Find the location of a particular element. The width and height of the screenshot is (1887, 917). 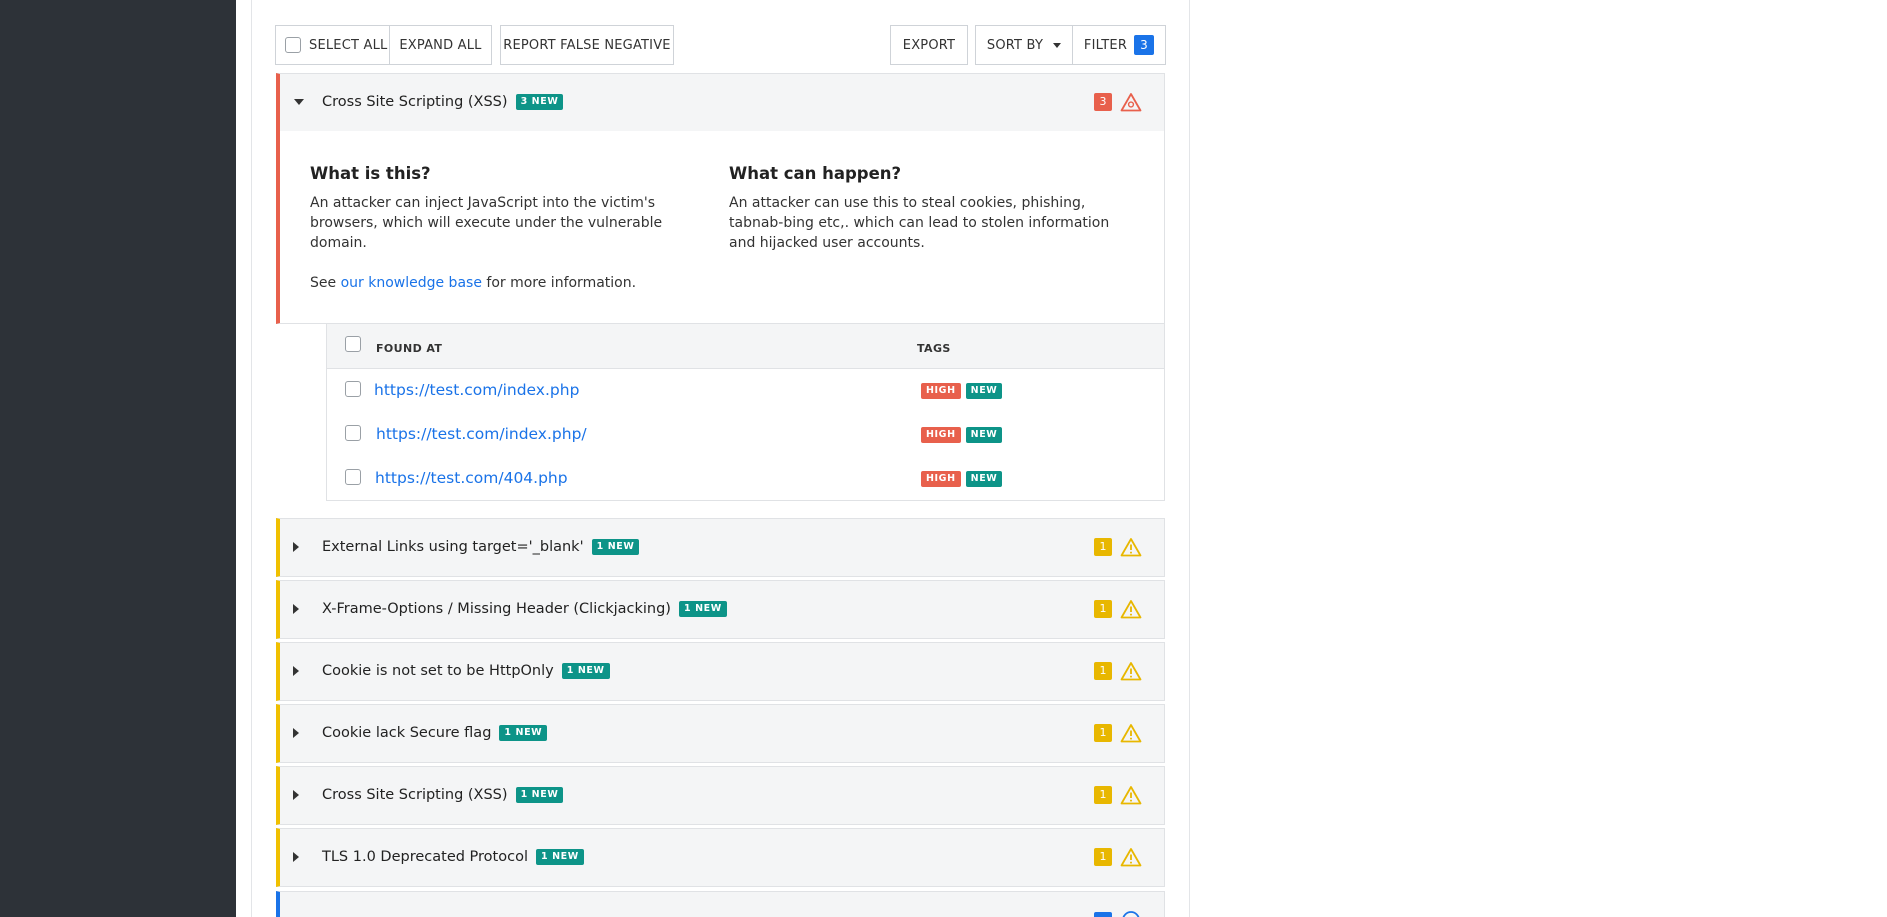

issue-title: Cookie is not set to be HttpOnly 1 NEW is located at coordinates (466, 671).